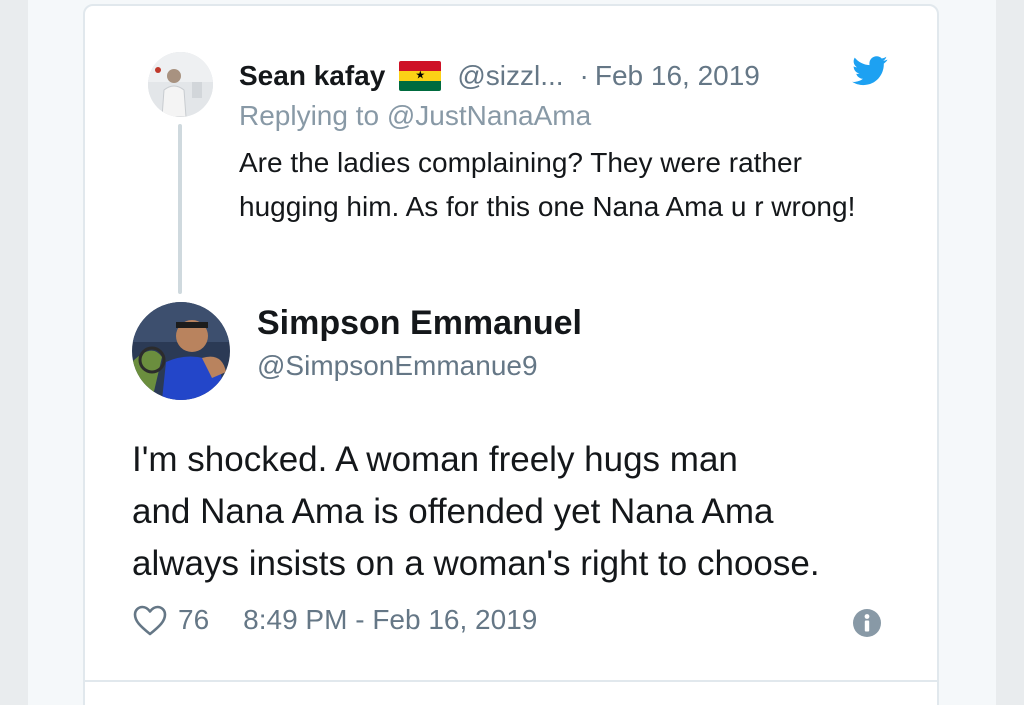 The height and width of the screenshot is (705, 1024). What do you see at coordinates (511, 681) in the screenshot?
I see `card-divider` at bounding box center [511, 681].